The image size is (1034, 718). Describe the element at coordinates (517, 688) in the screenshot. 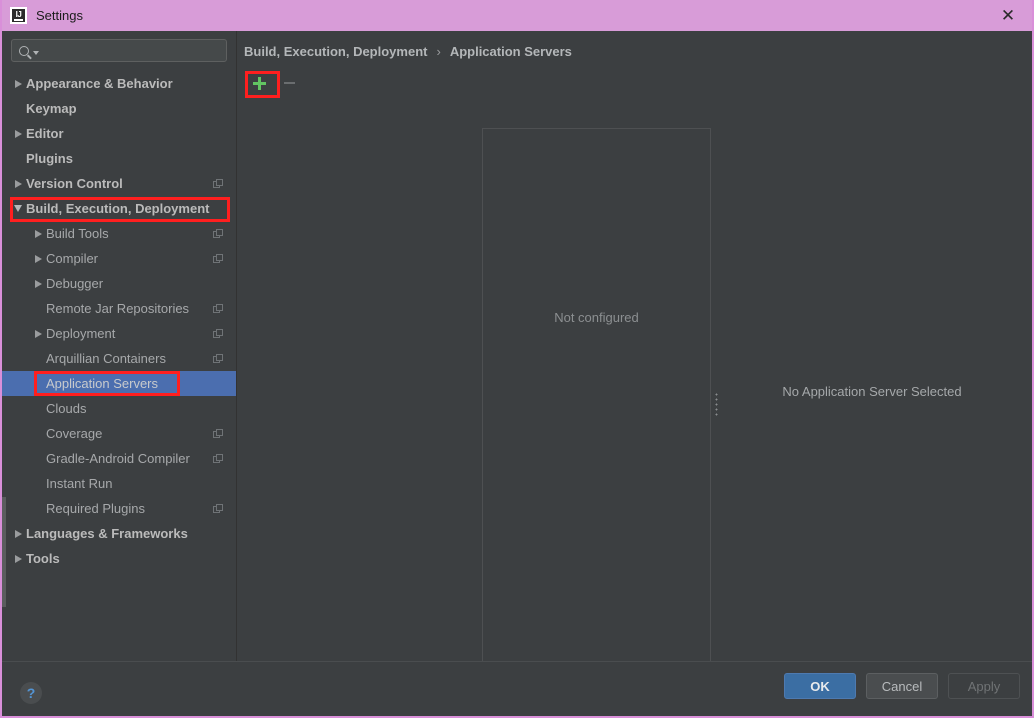

I see `dialog-footer: ? OK Cancel Apply` at that location.